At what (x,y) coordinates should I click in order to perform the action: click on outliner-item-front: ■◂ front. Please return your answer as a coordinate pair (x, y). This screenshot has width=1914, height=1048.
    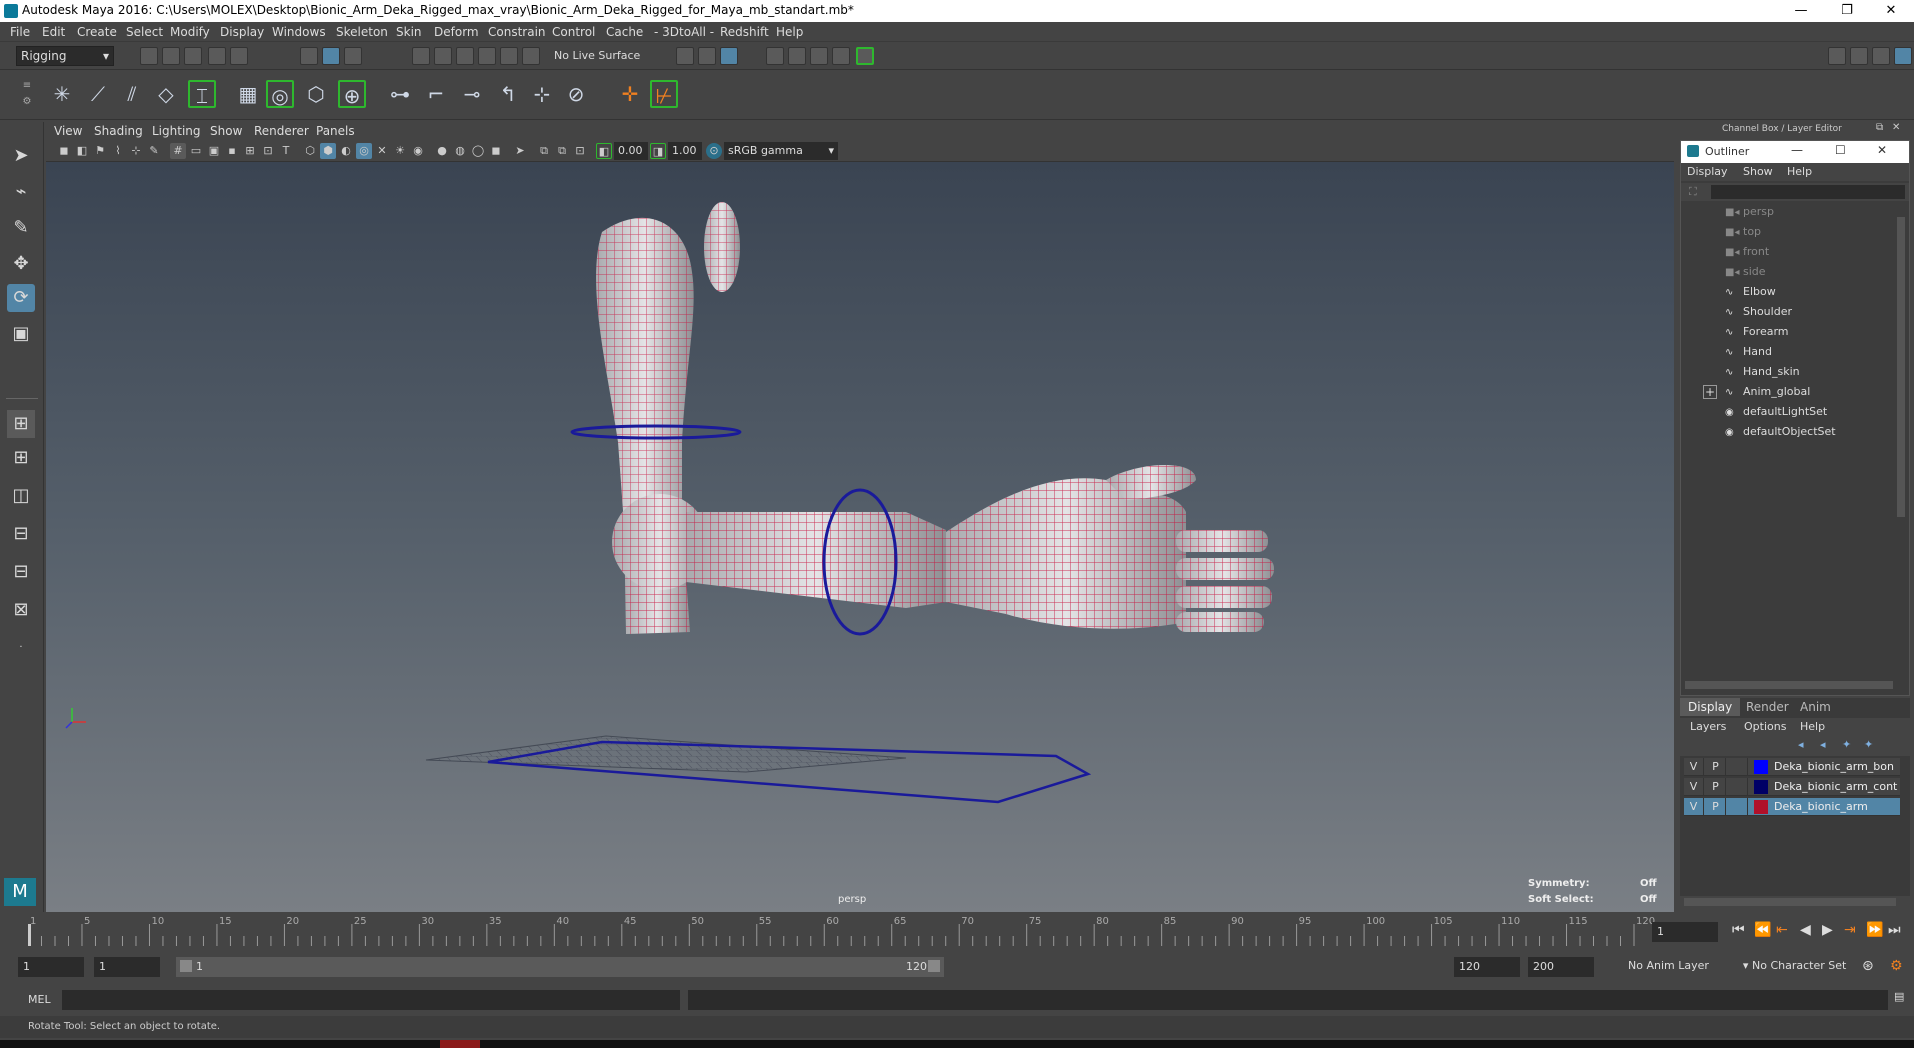
    Looking at the image, I should click on (1747, 254).